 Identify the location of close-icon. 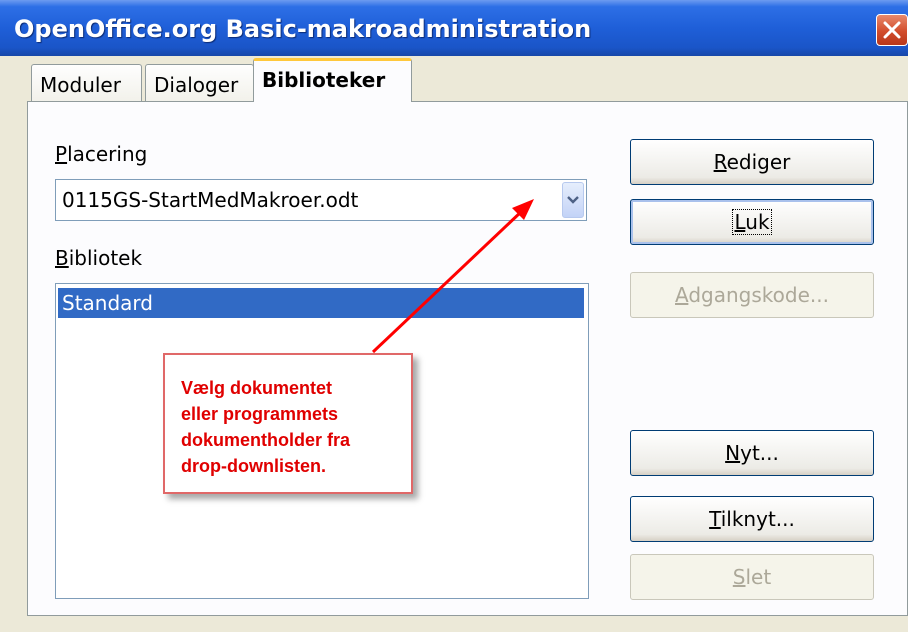
(892, 30).